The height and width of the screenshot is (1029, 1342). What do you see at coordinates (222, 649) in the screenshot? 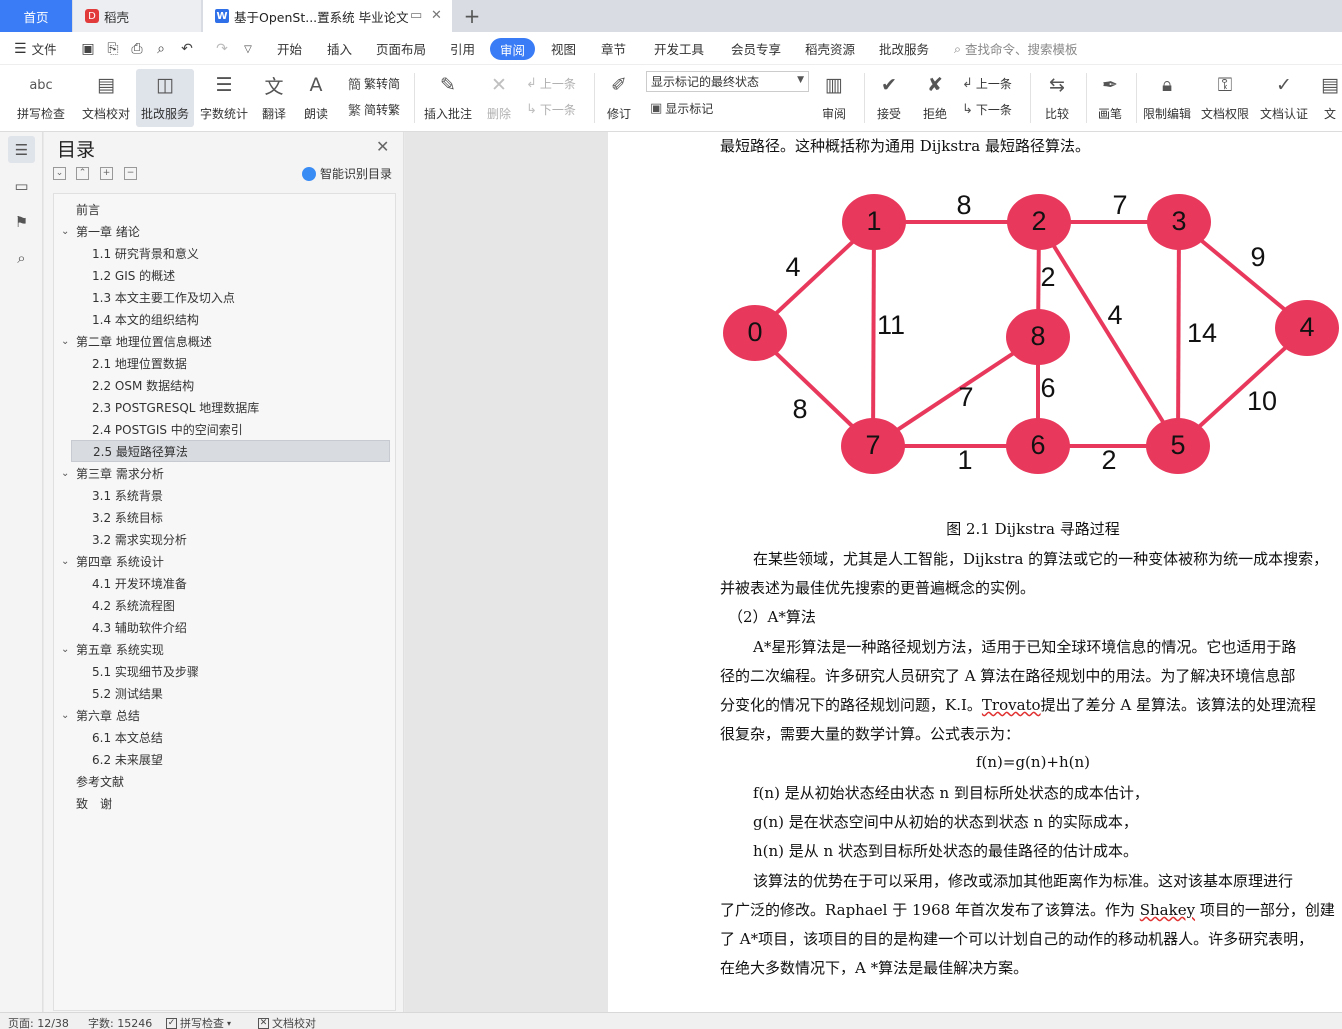
I see `toc-item: ⌄ 第五章 系统实现` at bounding box center [222, 649].